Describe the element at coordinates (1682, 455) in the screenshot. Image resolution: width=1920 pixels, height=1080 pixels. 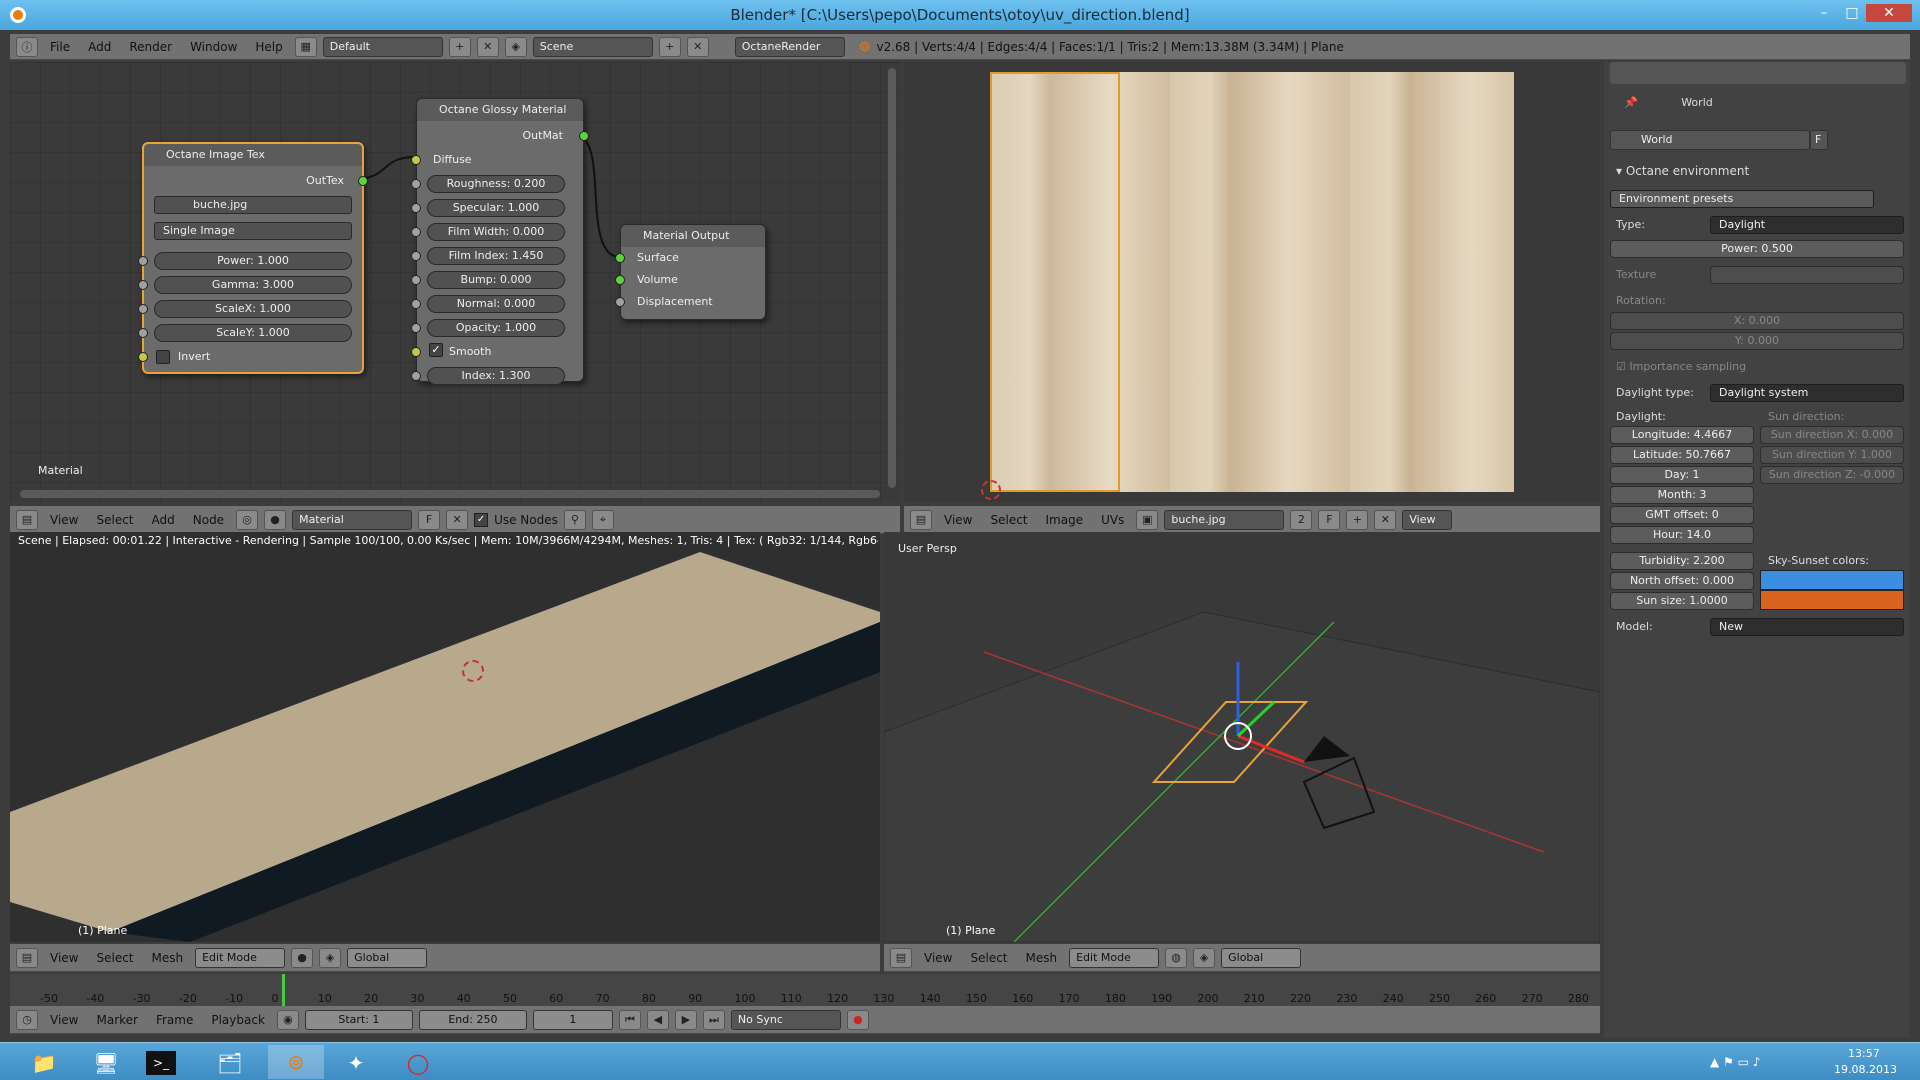
I see `latitude-field: Latitude: 50.7667` at that location.